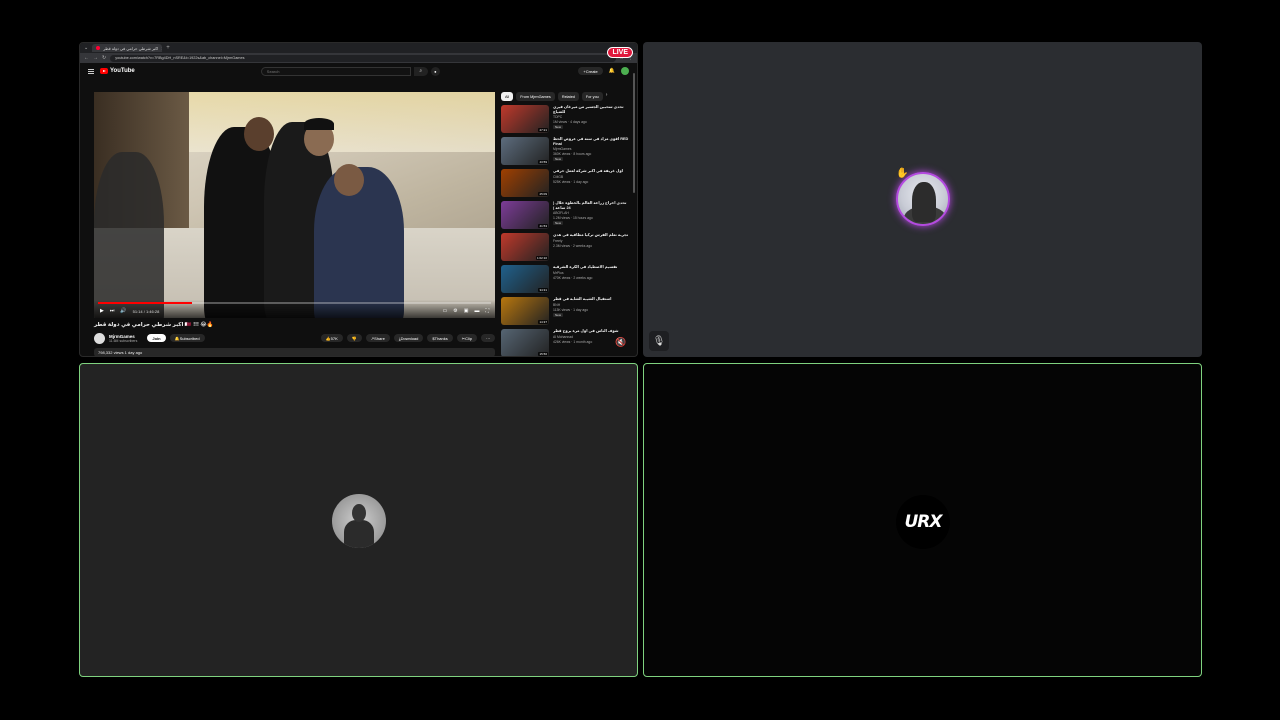  I want to click on page-scrollbar, so click(634, 133).